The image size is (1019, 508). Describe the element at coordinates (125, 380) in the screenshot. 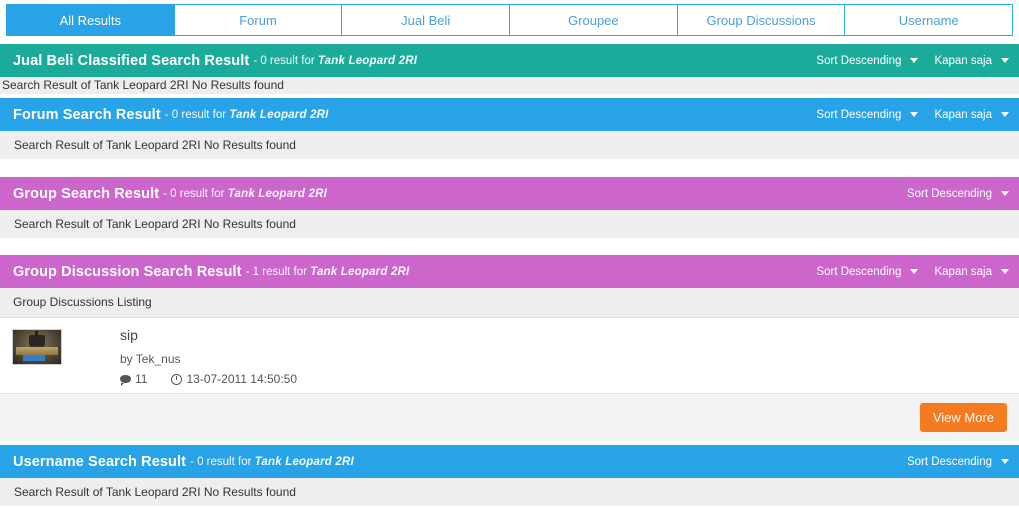

I see `comment-icon` at that location.